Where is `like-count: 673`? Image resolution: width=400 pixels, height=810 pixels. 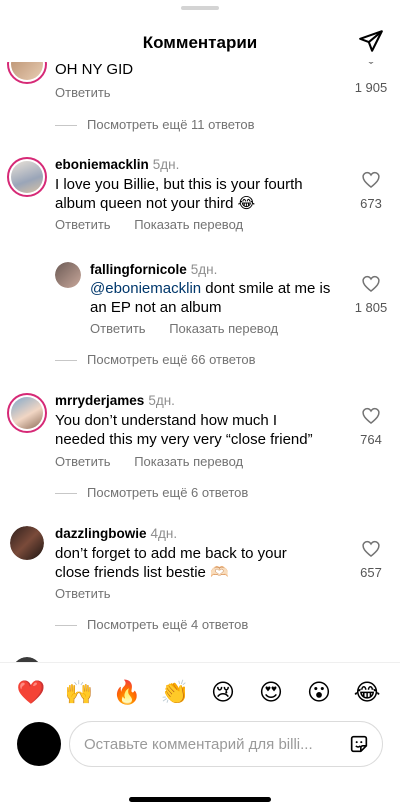 like-count: 673 is located at coordinates (371, 203).